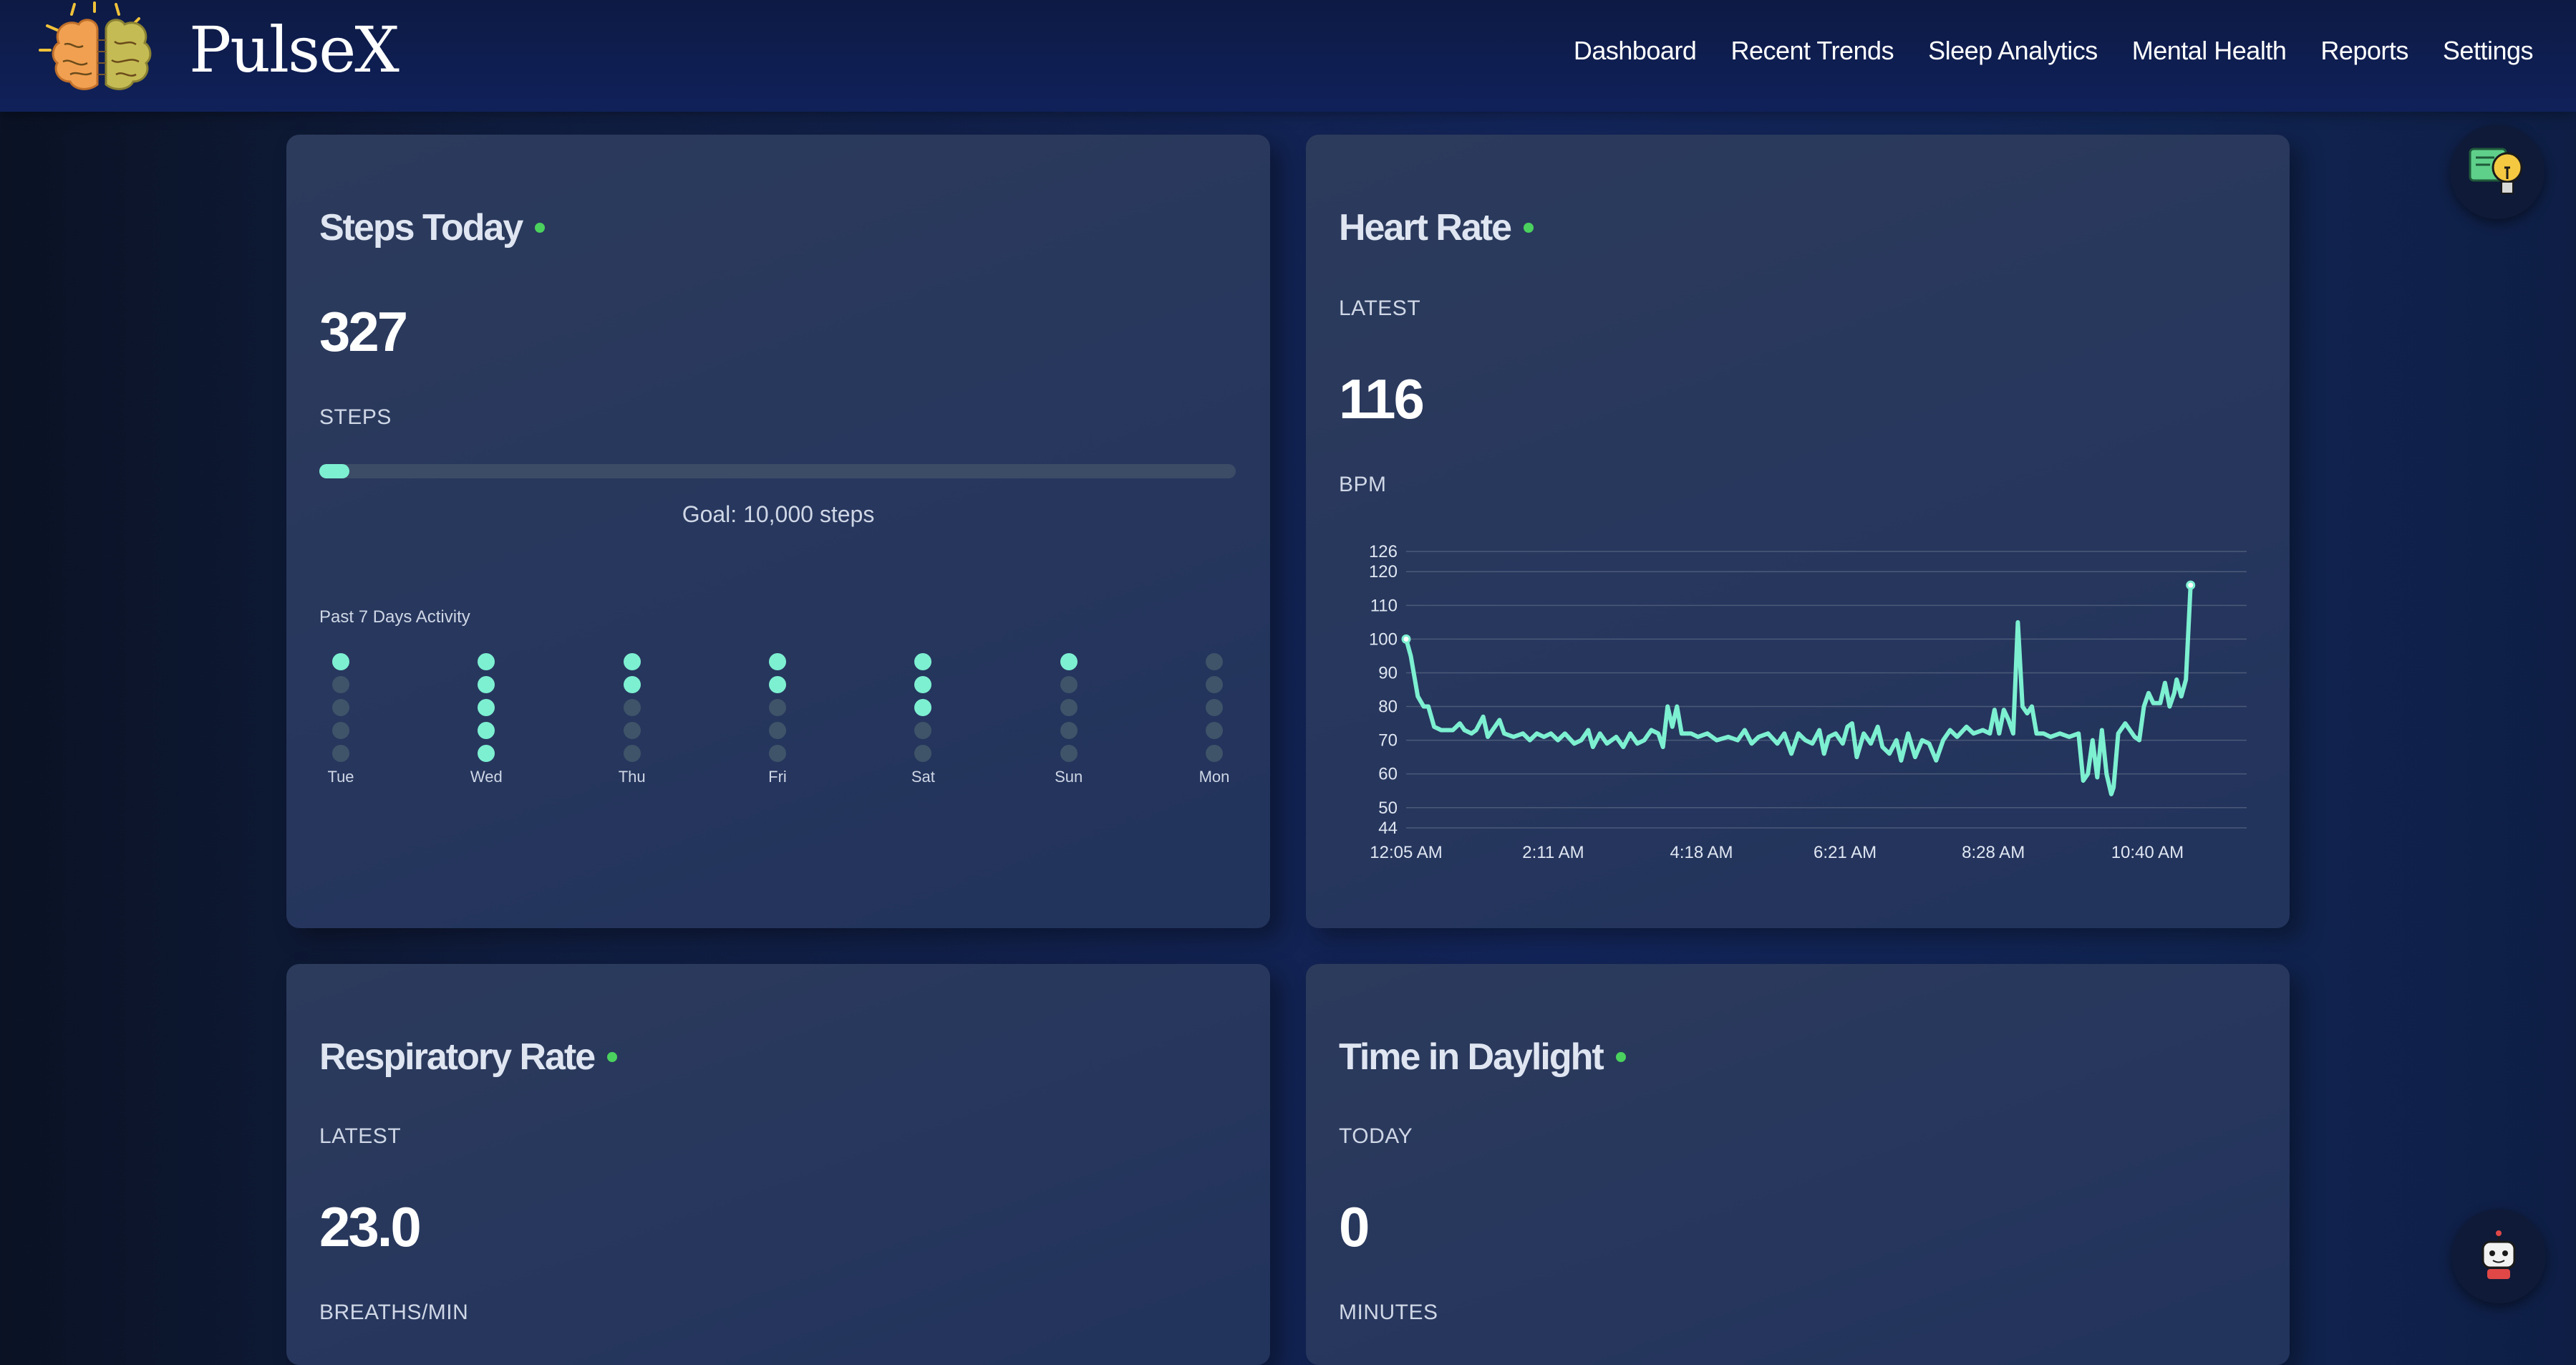 The height and width of the screenshot is (1365, 2576). What do you see at coordinates (1406, 639) in the screenshot?
I see `series-start-point` at bounding box center [1406, 639].